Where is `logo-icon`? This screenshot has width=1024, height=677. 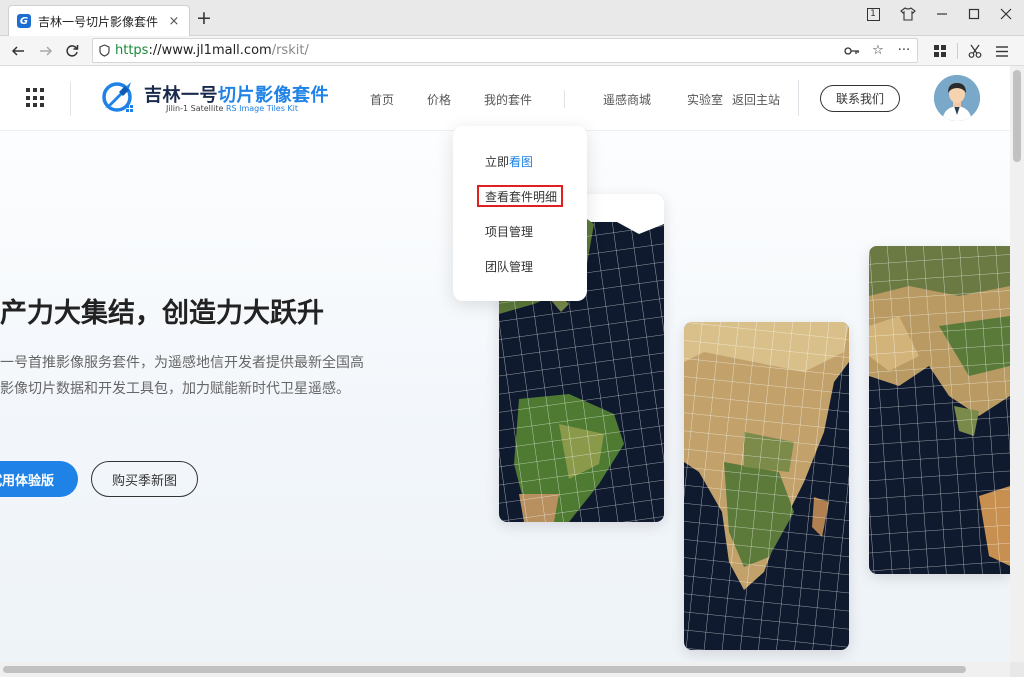
logo-icon is located at coordinates (118, 97).